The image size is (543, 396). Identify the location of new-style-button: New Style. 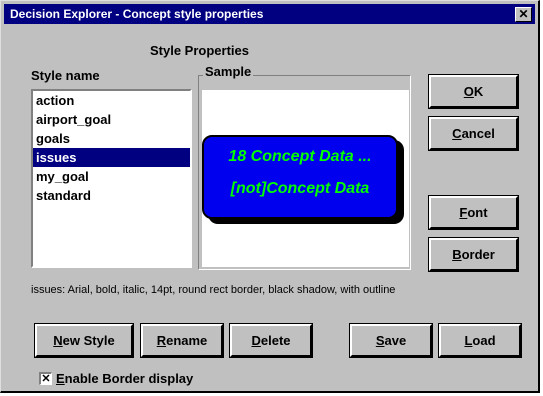
(84, 340).